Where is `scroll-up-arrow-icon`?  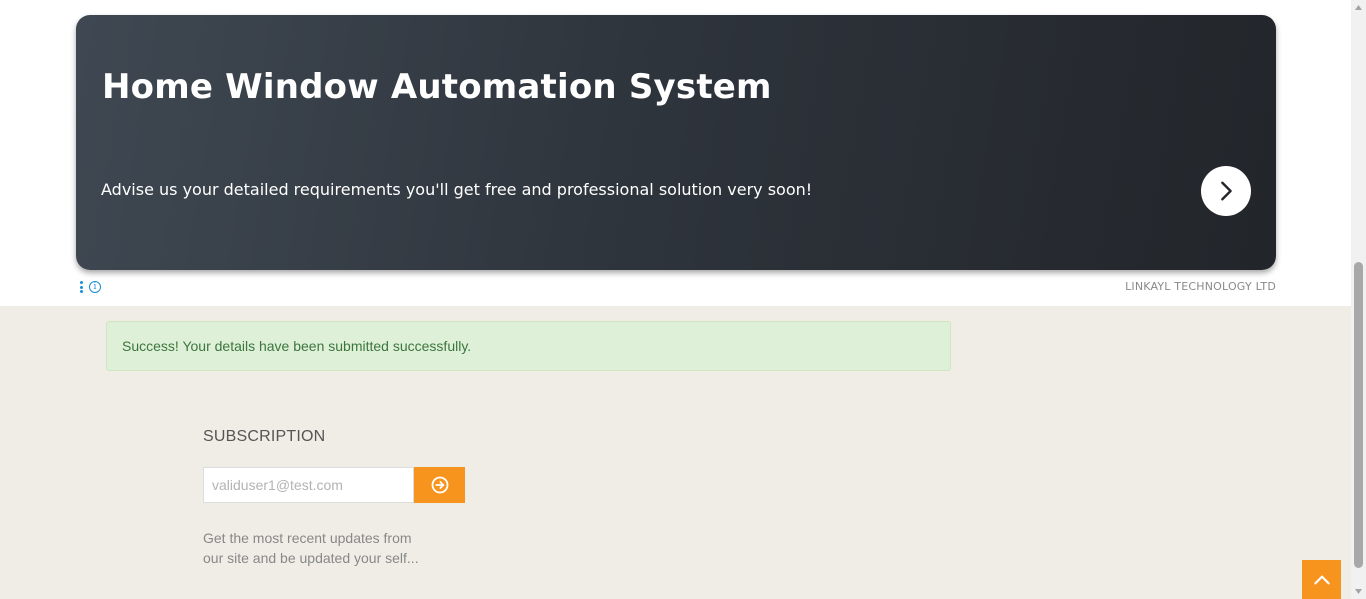 scroll-up-arrow-icon is located at coordinates (1358, 7).